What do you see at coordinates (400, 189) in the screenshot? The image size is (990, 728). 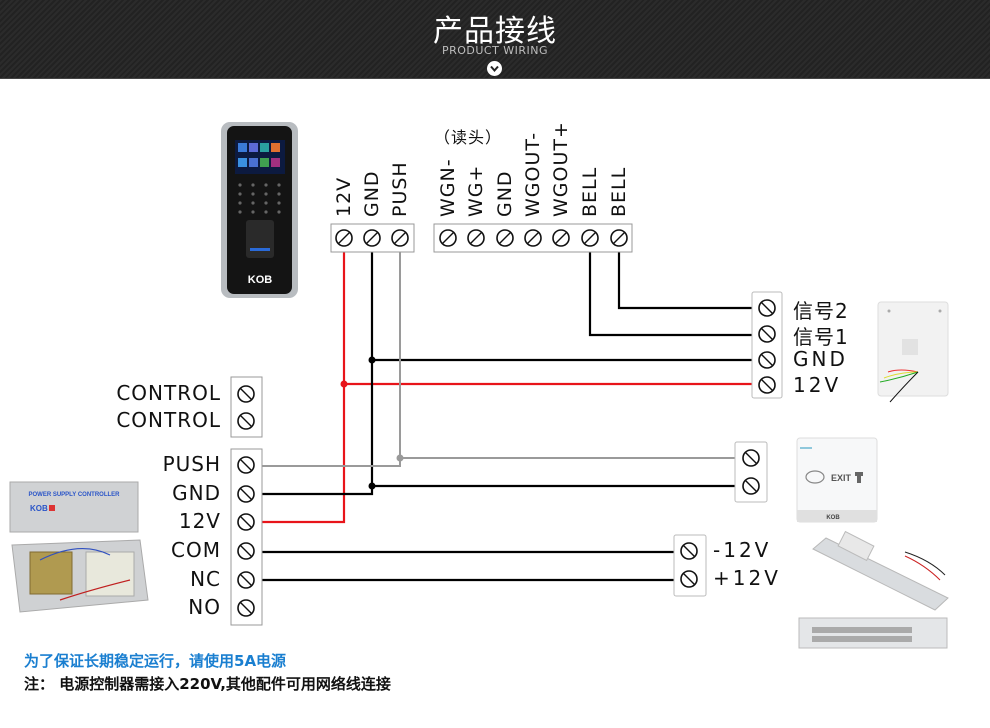 I see `reader-terminal-label-push: PUSH` at bounding box center [400, 189].